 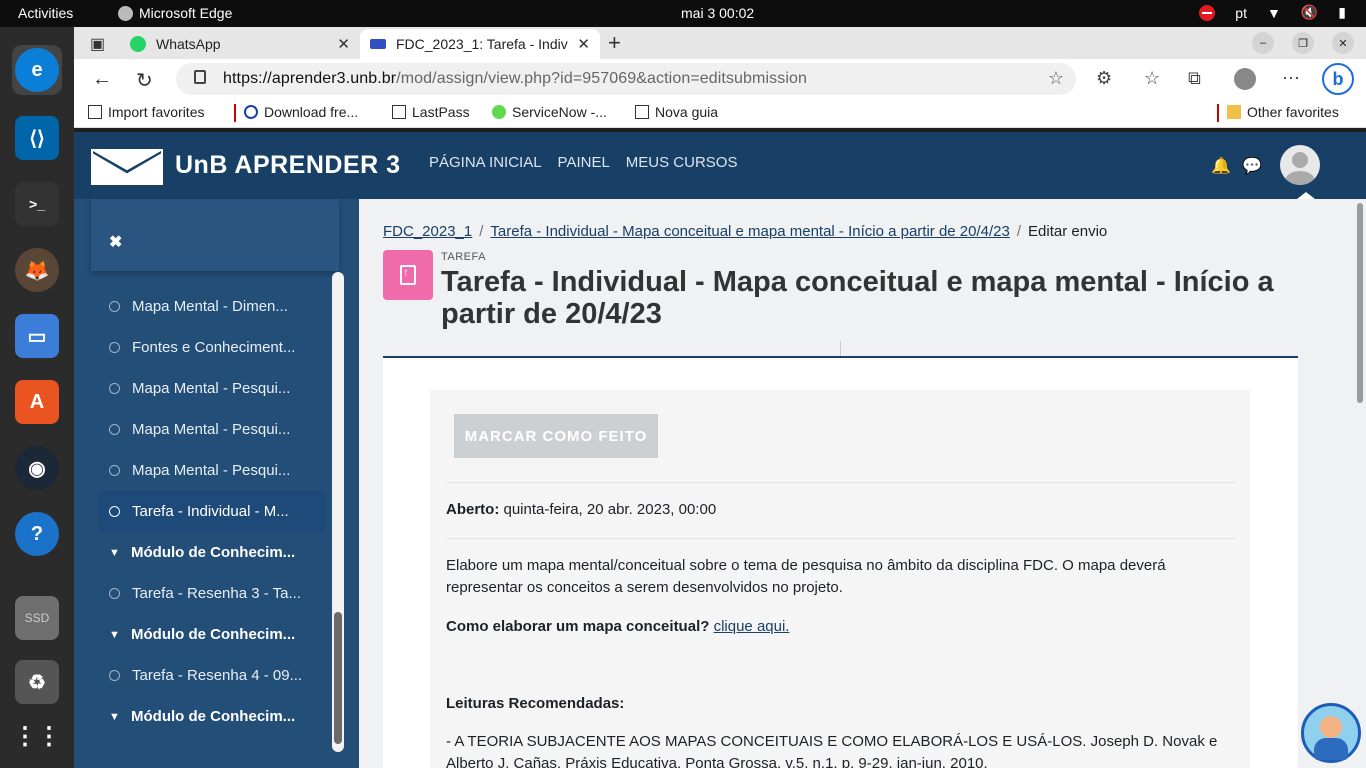 I want to click on nav-home: PÁGINA INICIAL, so click(x=485, y=162).